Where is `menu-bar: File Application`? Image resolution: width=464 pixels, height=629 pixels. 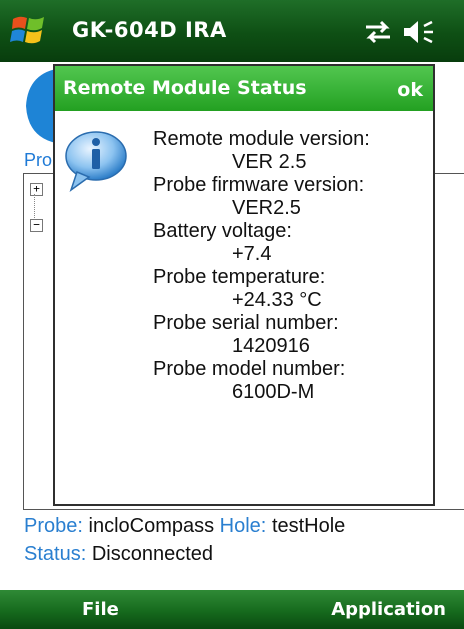 menu-bar: File Application is located at coordinates (232, 609).